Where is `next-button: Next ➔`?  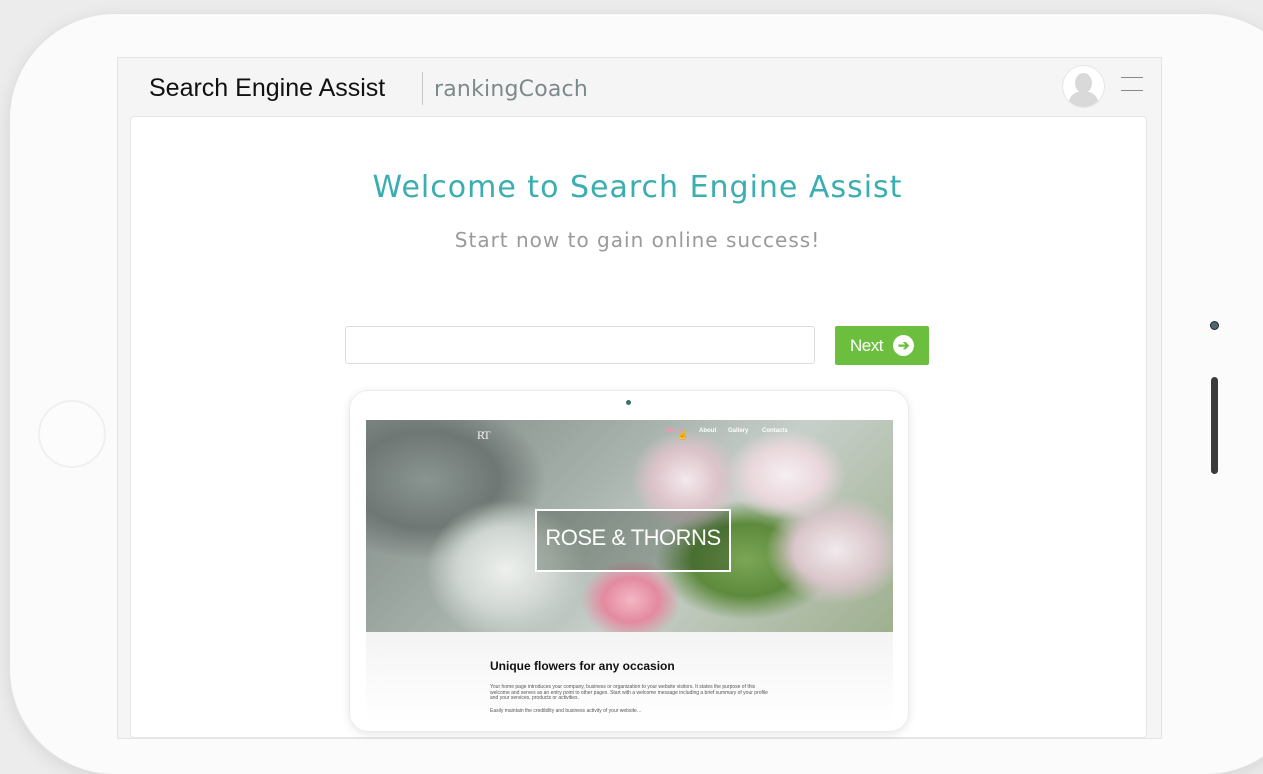
next-button: Next ➔ is located at coordinates (882, 345).